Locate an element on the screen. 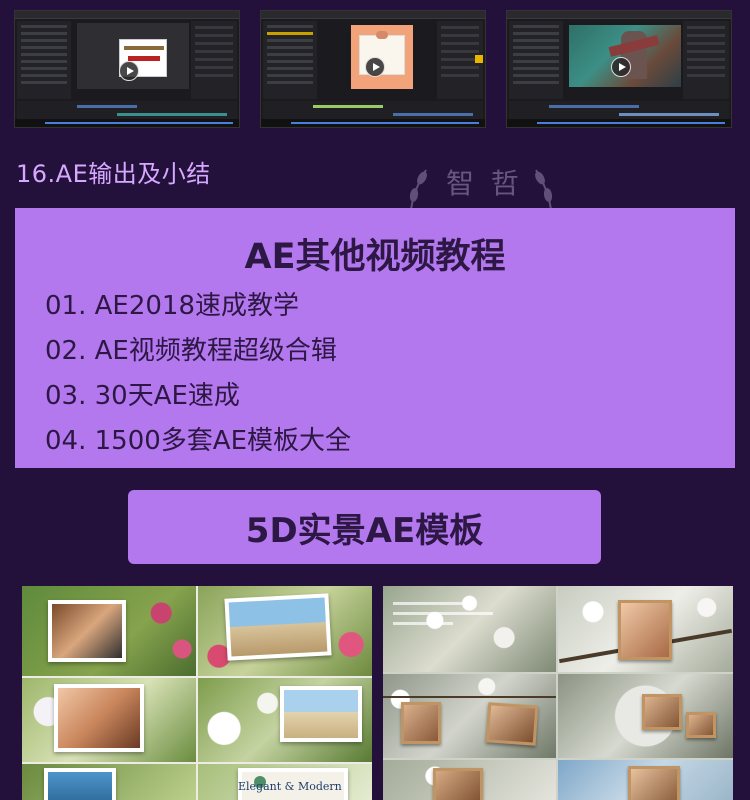 This screenshot has width=750, height=800. template-preview-right is located at coordinates (558, 693).